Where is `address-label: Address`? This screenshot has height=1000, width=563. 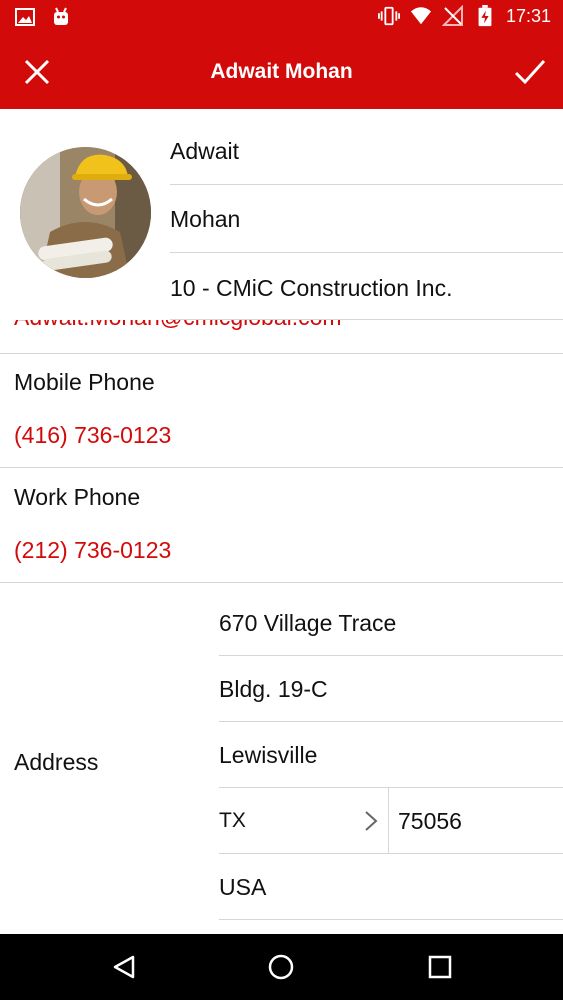 address-label: Address is located at coordinates (56, 762).